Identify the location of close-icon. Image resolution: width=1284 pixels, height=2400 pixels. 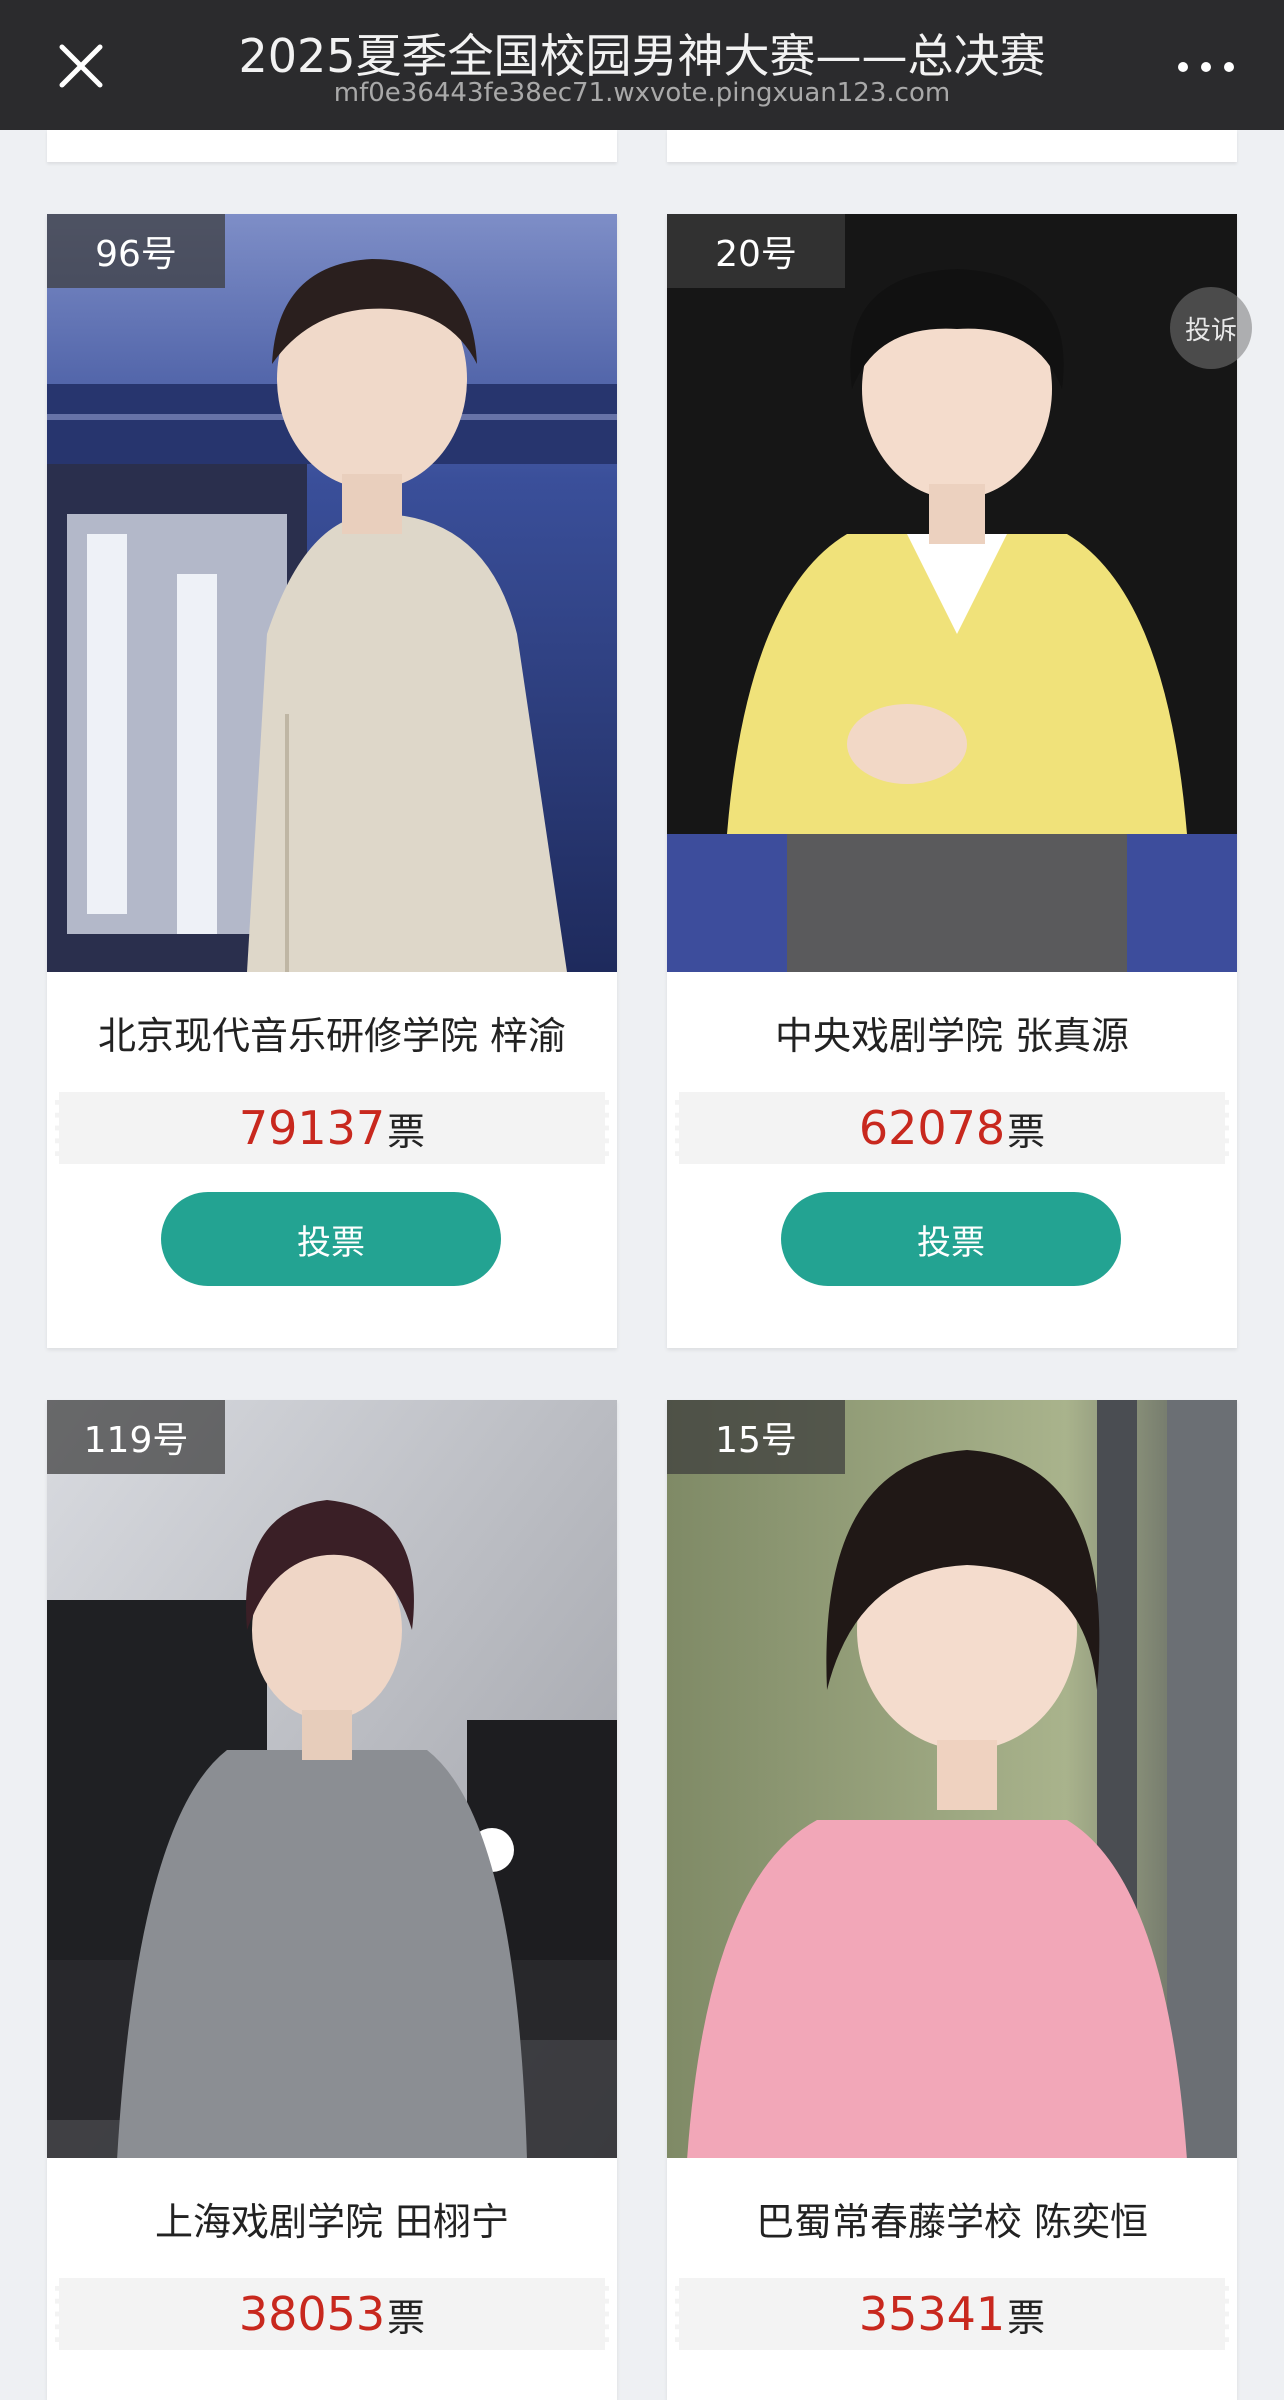
(81, 66).